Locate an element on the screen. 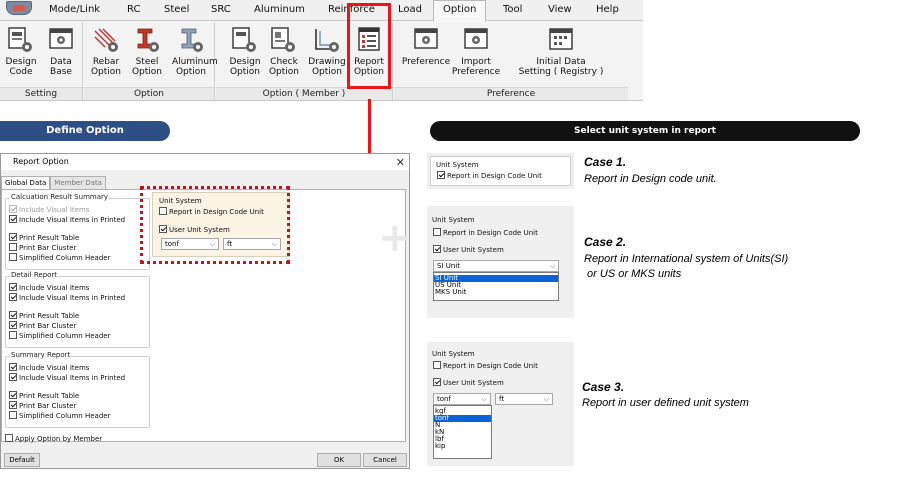 The width and height of the screenshot is (907, 477). detail-report-legend: Detail Report is located at coordinates (34, 275).